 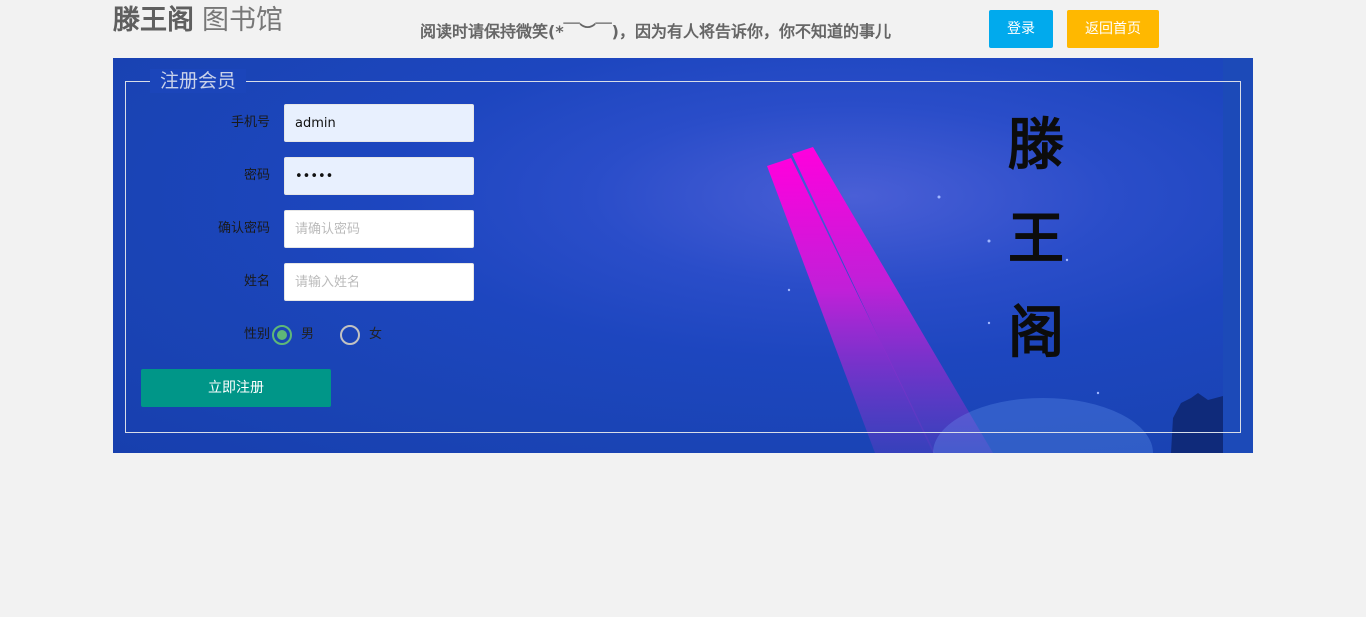 I want to click on gender-row: 性别 男 女, so click(x=306, y=335).